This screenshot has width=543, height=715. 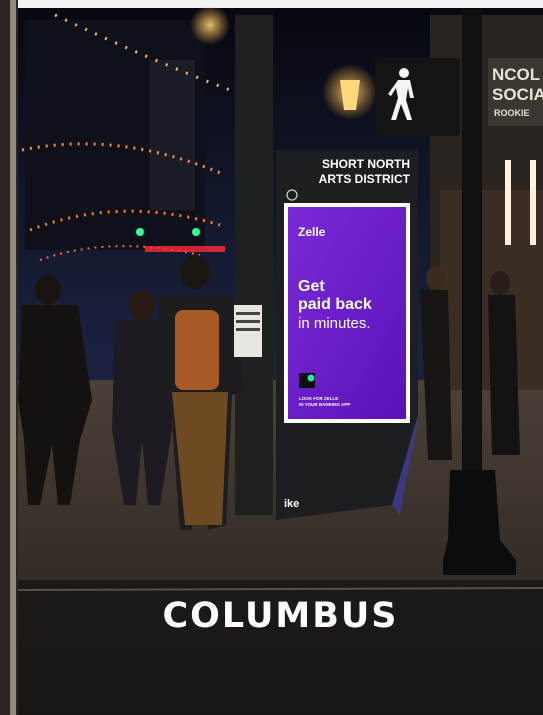 I want to click on ad-fine-2: IN YOUR BANKING APP, so click(x=324, y=404).